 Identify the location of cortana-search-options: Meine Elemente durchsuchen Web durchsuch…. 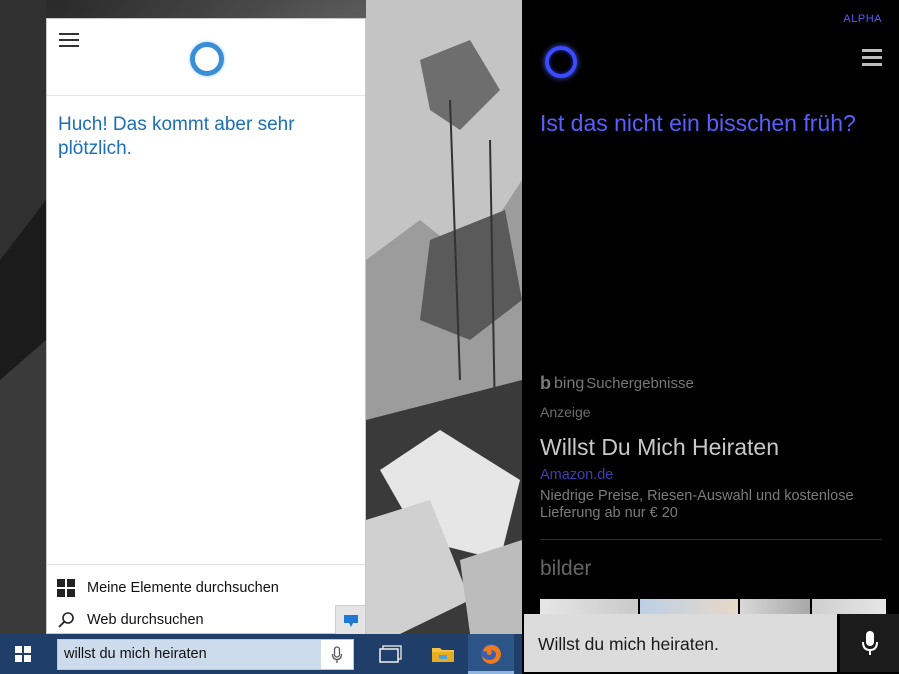
(206, 599).